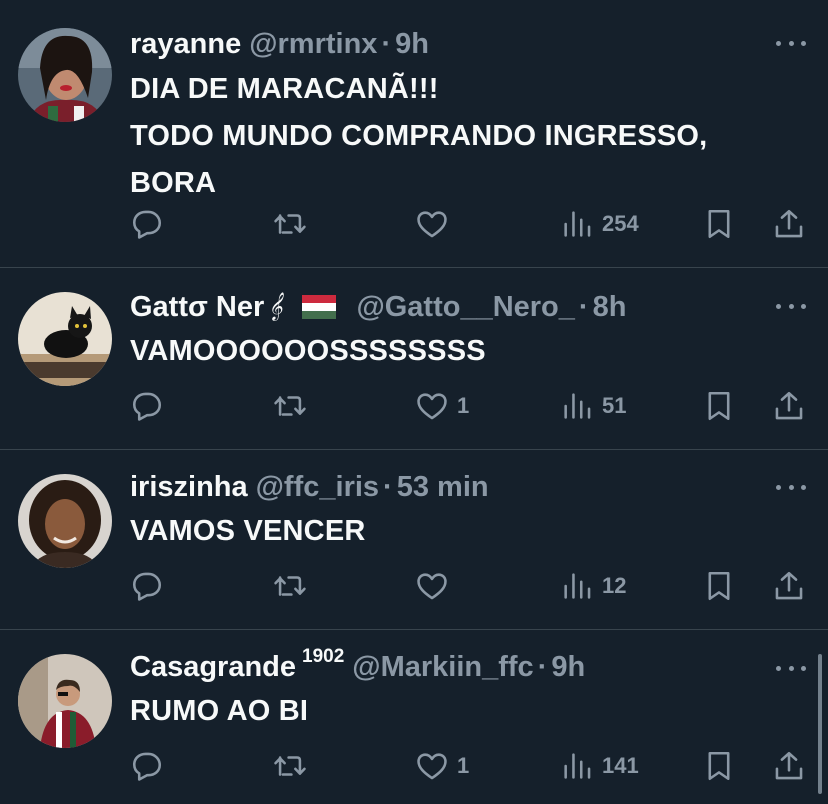  Describe the element at coordinates (443, 487) in the screenshot. I see `timestamp: 53 min` at that location.